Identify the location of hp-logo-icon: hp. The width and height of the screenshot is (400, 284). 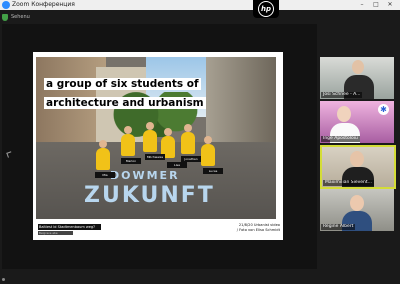
(266, 9).